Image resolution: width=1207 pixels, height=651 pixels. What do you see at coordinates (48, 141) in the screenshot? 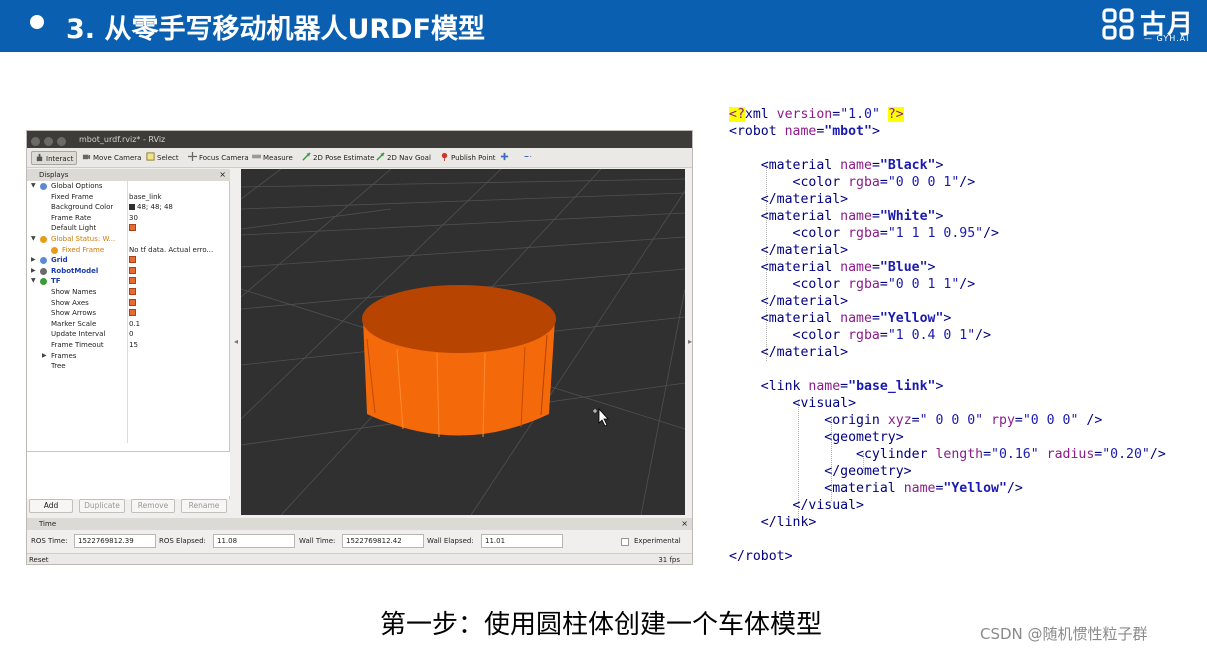
I see `minimize-window-icon` at bounding box center [48, 141].